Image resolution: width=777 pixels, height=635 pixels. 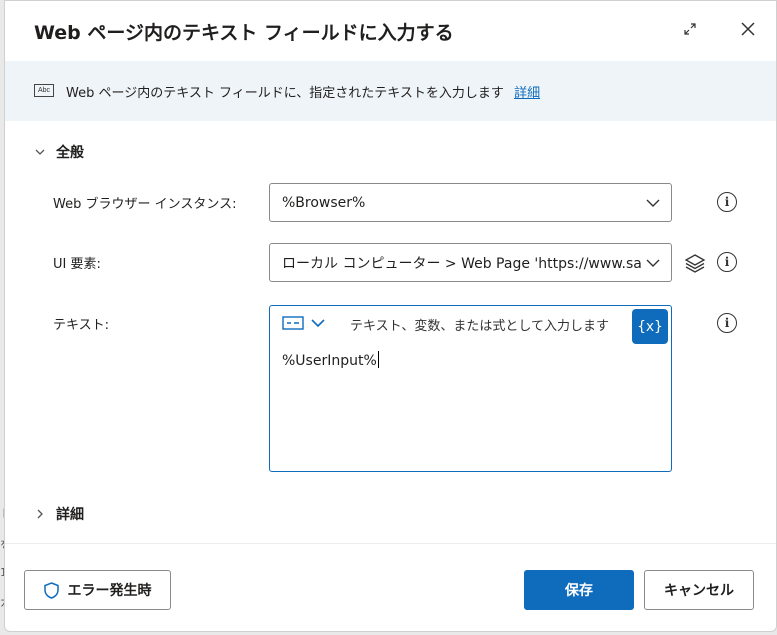 I want to click on ui-element-label: UI 要素:, so click(x=77, y=264).